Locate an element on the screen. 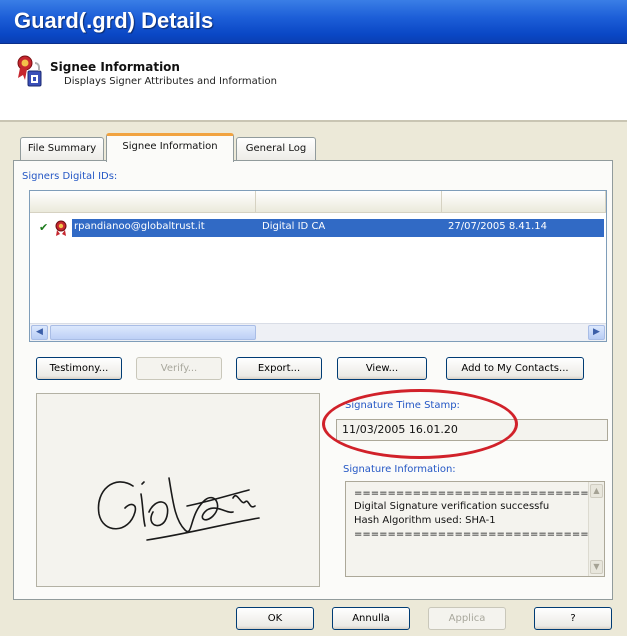 The width and height of the screenshot is (627, 636). info-line: Digital Signature verification successfu is located at coordinates (452, 506).